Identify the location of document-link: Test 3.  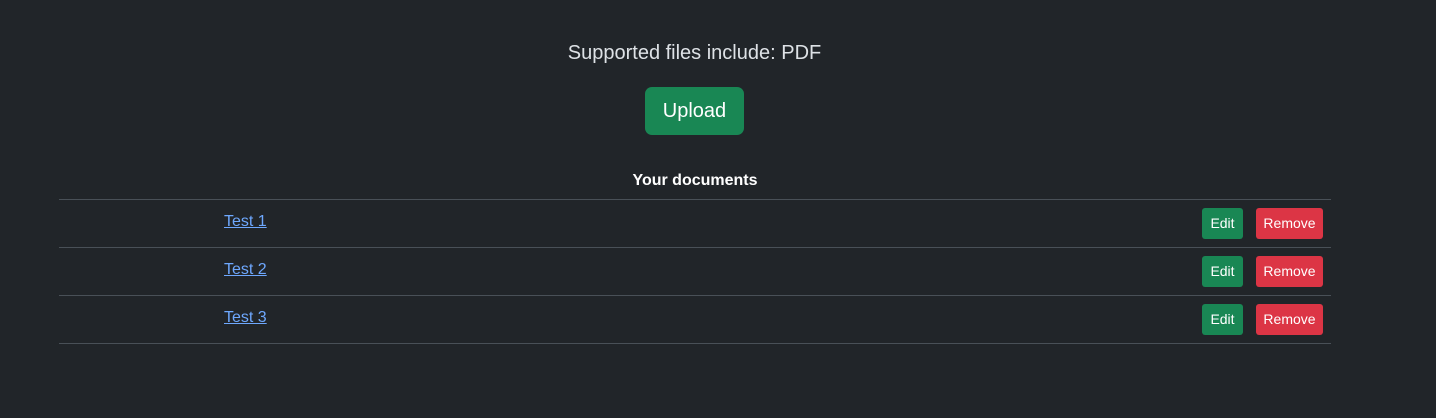
(245, 318).